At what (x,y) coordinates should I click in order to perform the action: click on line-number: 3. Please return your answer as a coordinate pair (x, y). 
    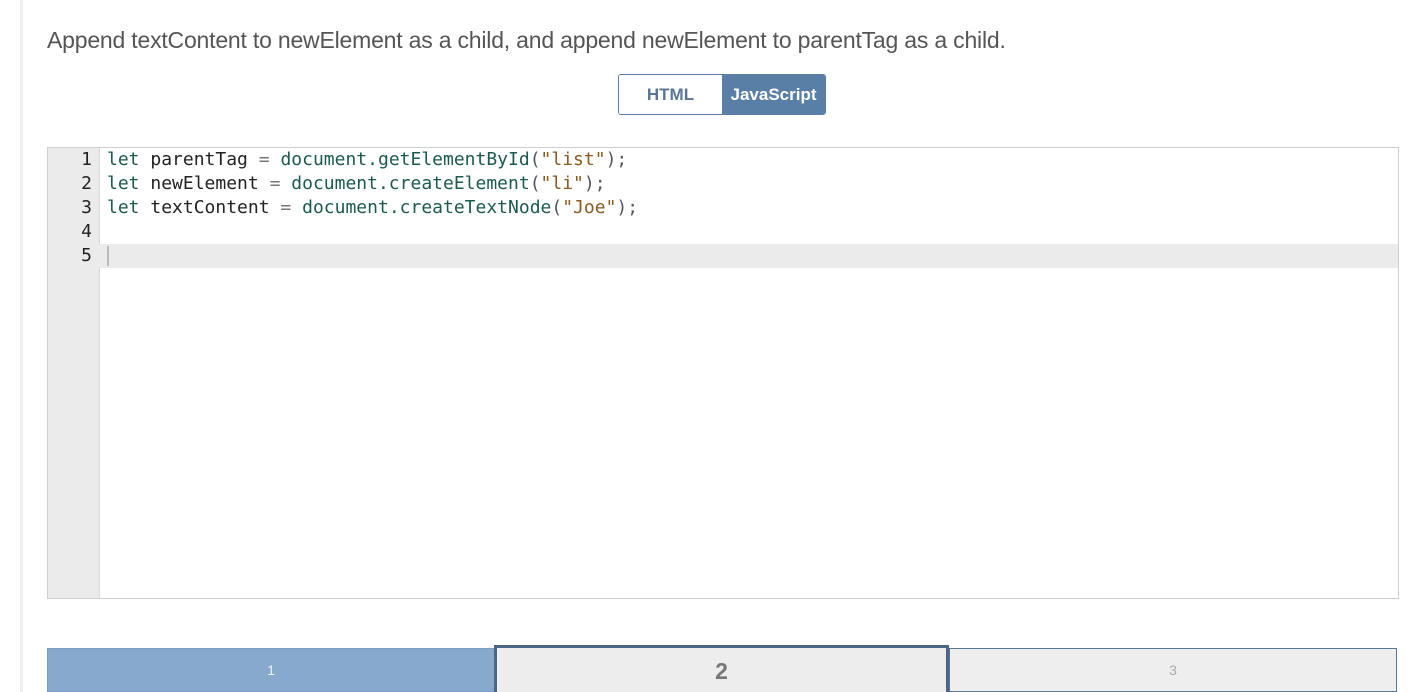
    Looking at the image, I should click on (86, 207).